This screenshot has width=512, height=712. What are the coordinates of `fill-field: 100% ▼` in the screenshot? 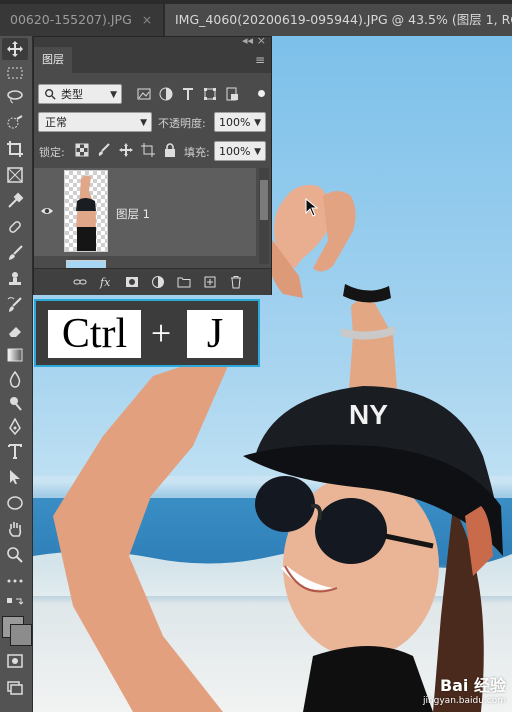 It's located at (240, 151).